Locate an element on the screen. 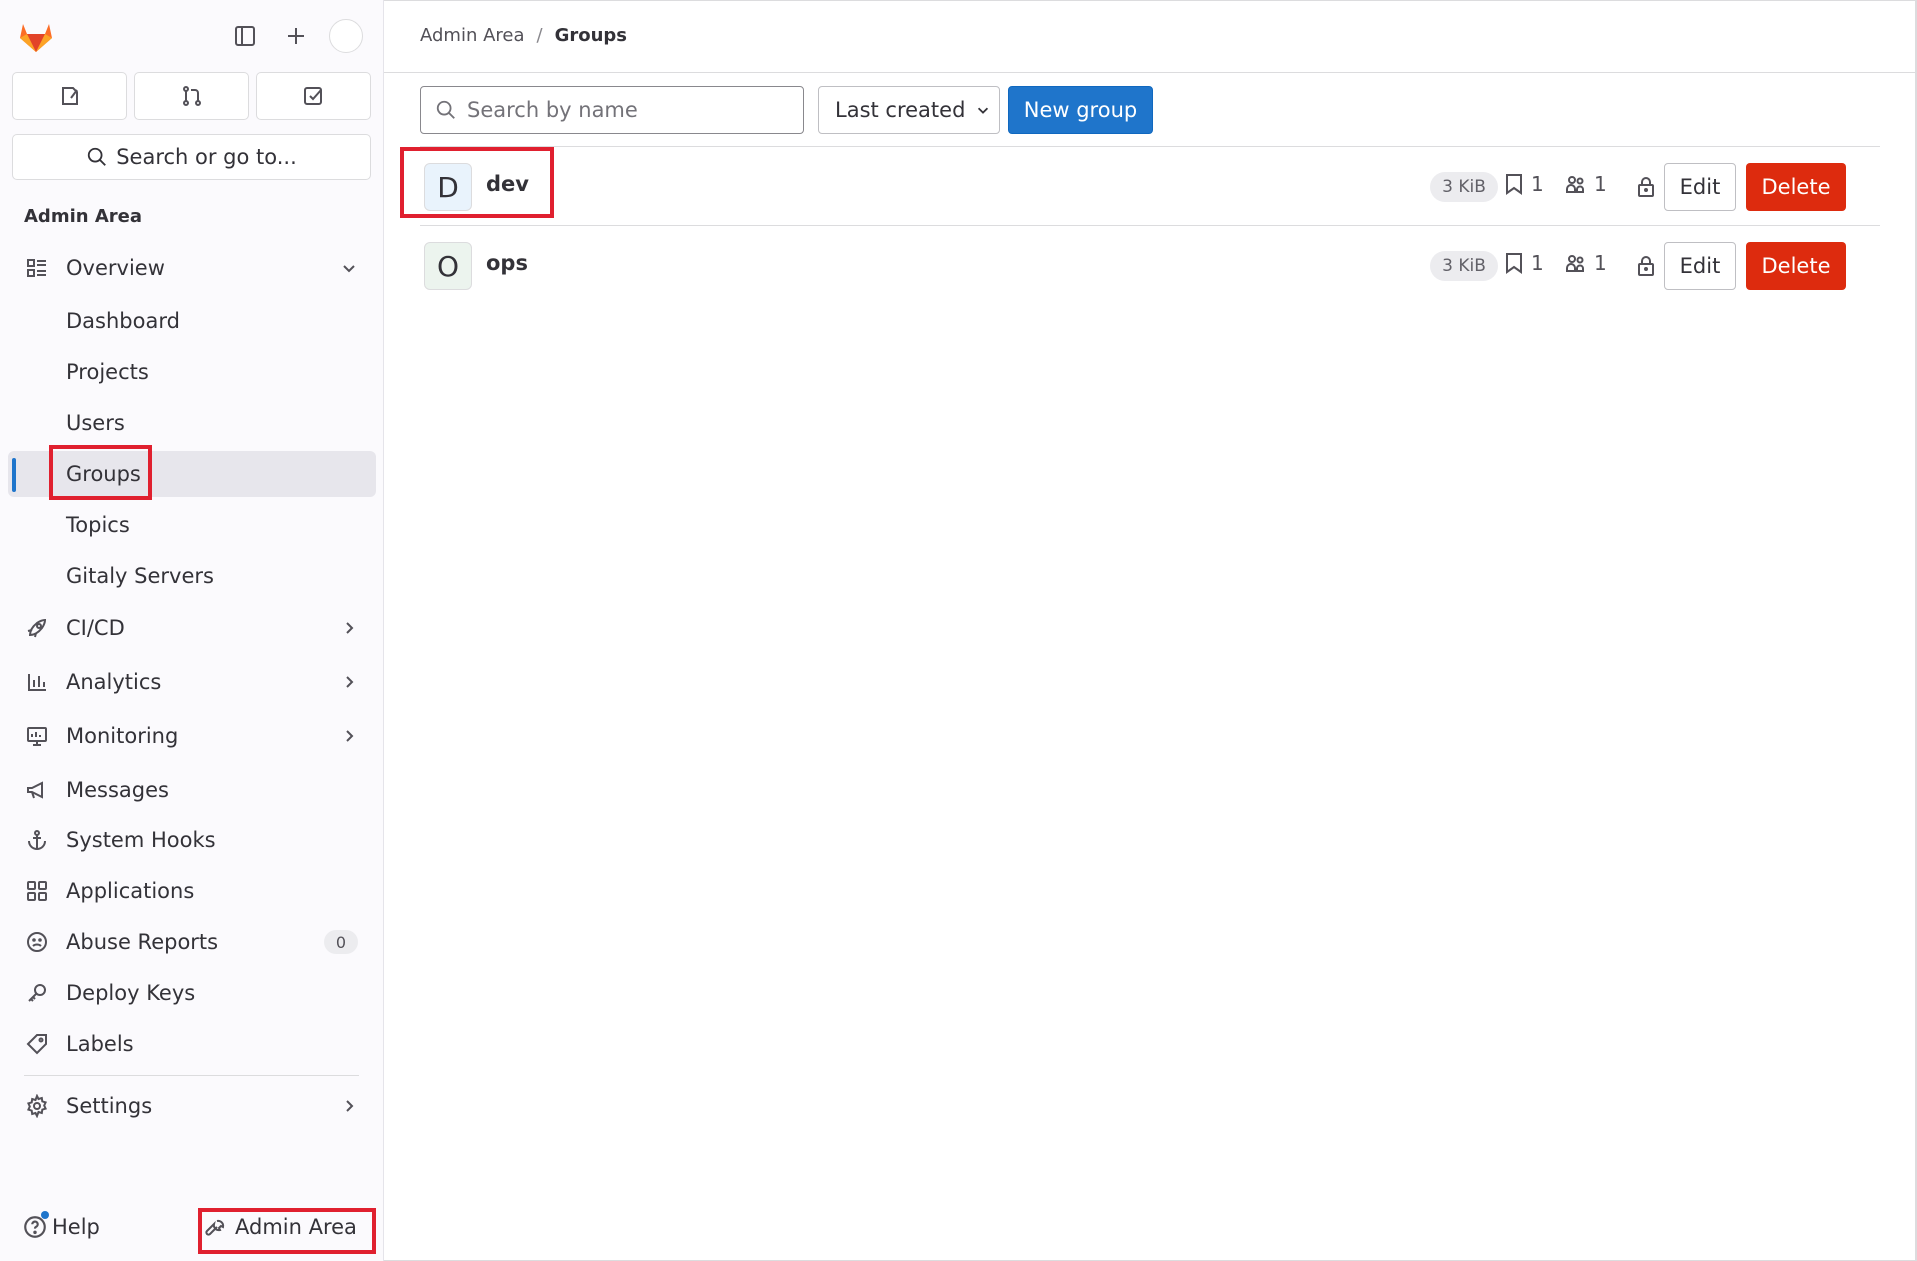  sidebar-divider is located at coordinates (191, 1075).